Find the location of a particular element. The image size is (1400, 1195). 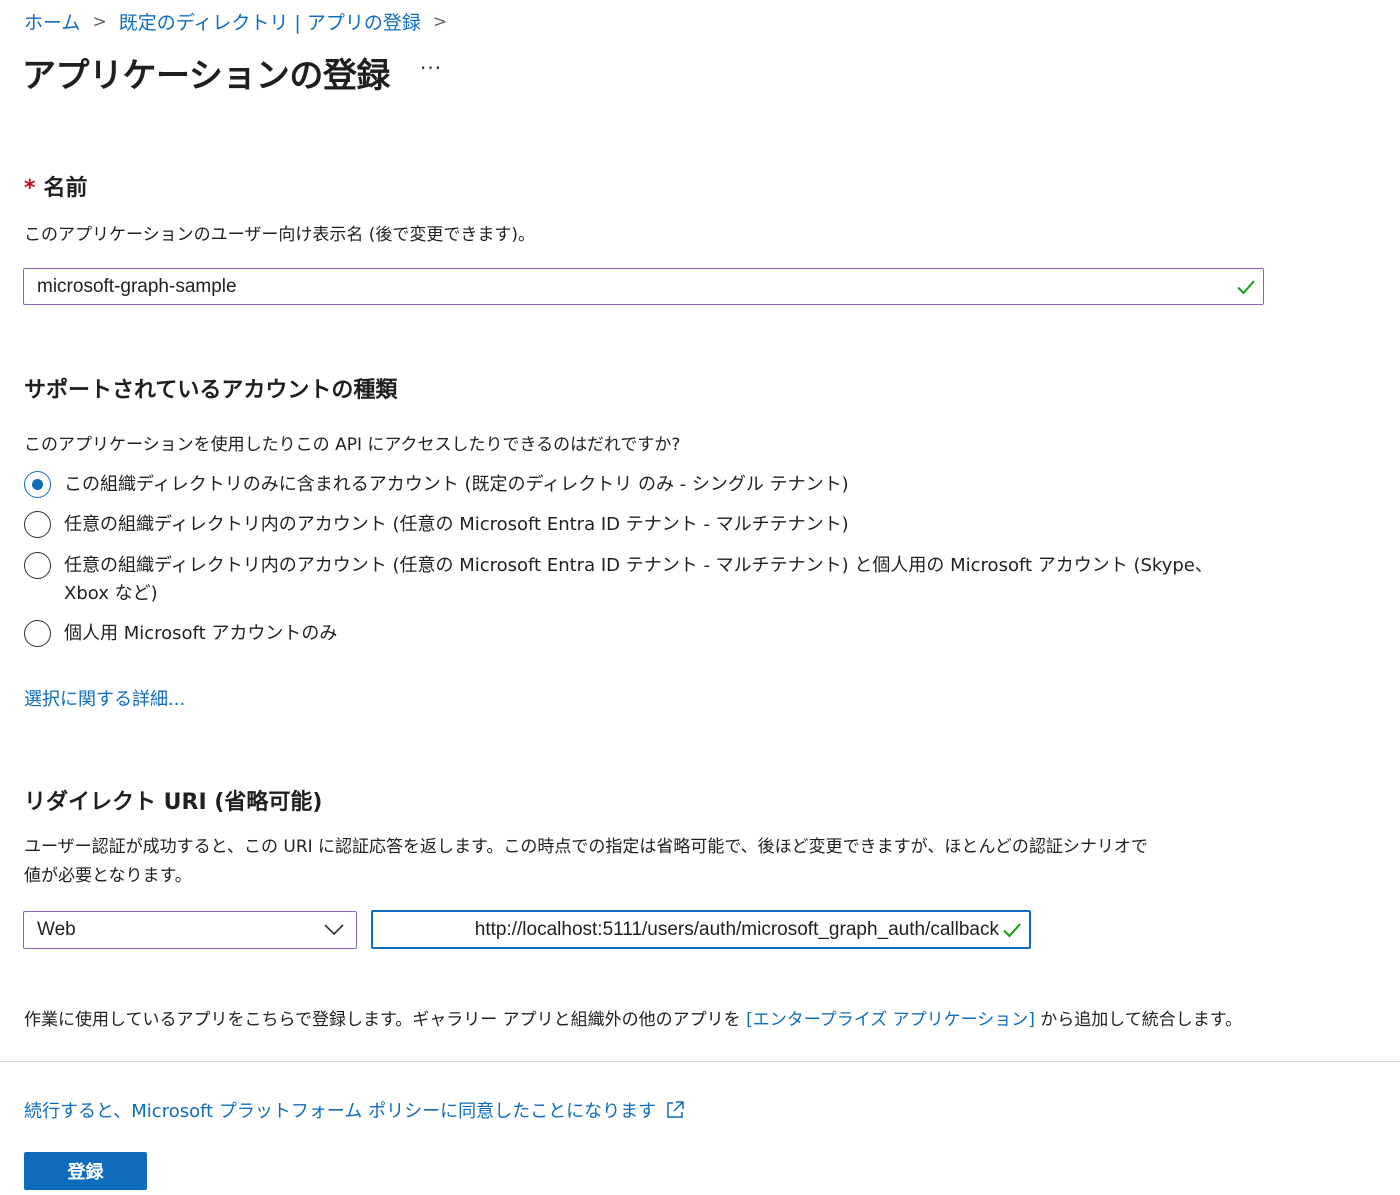

note-text-after: から追加して統合します。 is located at coordinates (1138, 1020).